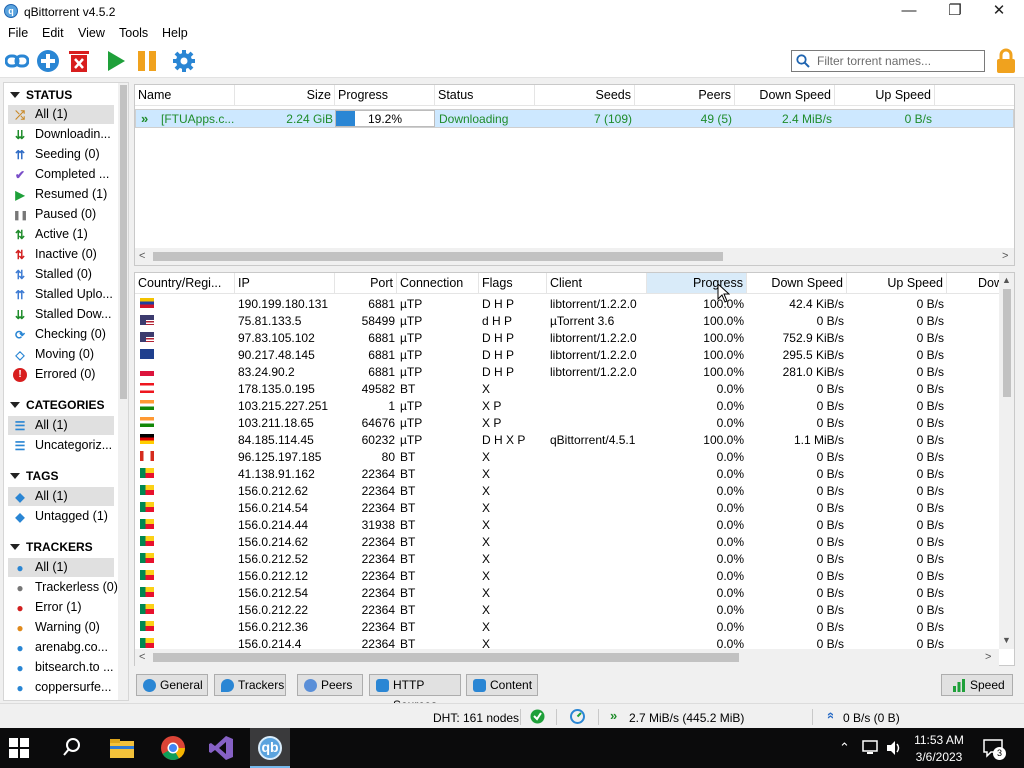 The height and width of the screenshot is (768, 1024). What do you see at coordinates (939, 740) in the screenshot?
I see `clock-time: 11:53 AM` at bounding box center [939, 740].